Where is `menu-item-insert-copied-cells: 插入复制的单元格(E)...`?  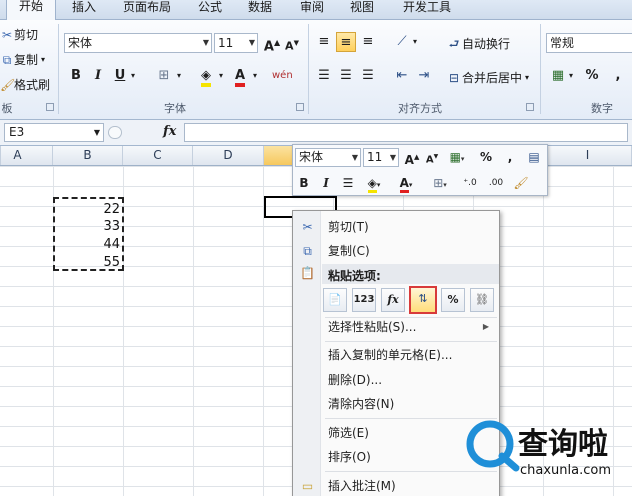
menu-item-insert-copied-cells: 插入复制的单元格(E)... is located at coordinates (396, 355).